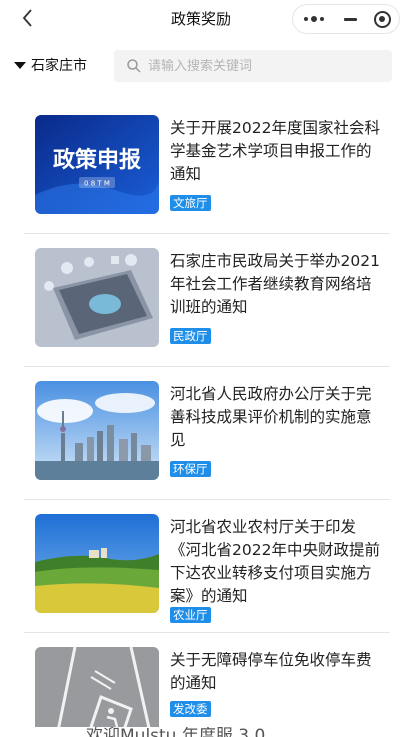  I want to click on svg-text: 0 8 T M, so click(97, 184).